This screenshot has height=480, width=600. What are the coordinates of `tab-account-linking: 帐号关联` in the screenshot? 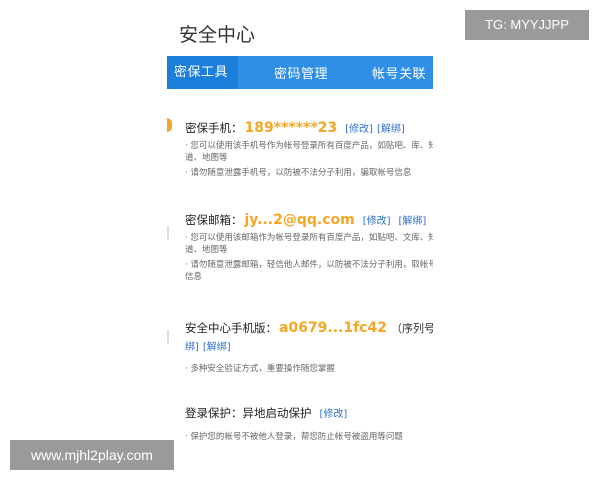 It's located at (399, 72).